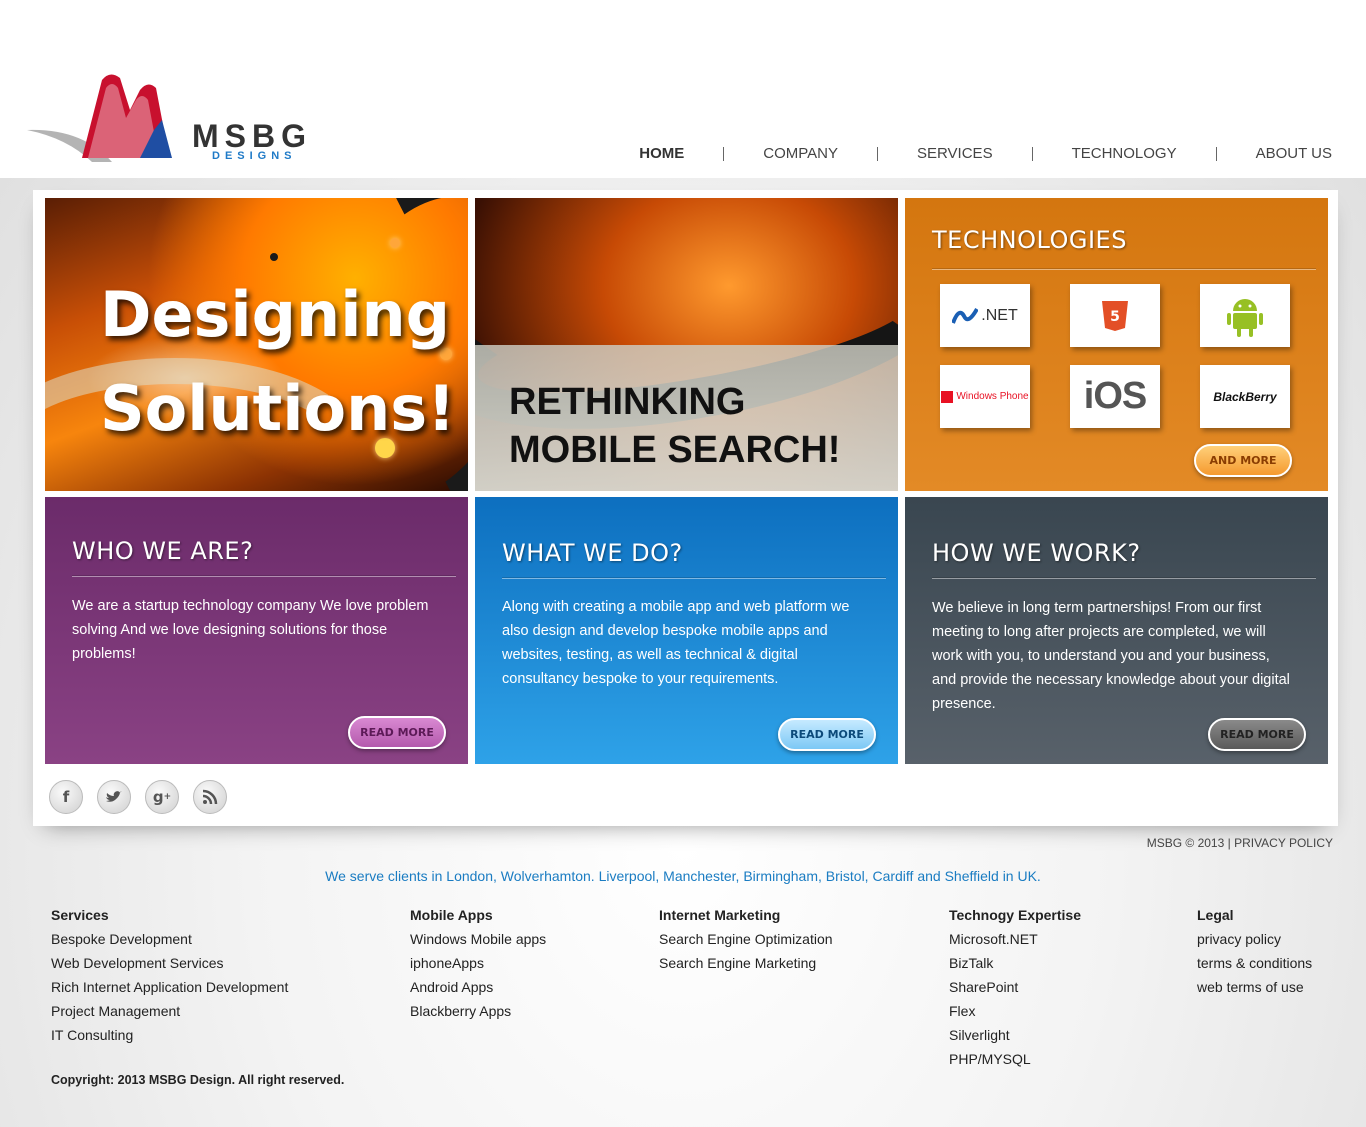 This screenshot has height=1127, width=1366. Describe the element at coordinates (1124, 153) in the screenshot. I see `nav-technology: TECHNOLOGY` at that location.